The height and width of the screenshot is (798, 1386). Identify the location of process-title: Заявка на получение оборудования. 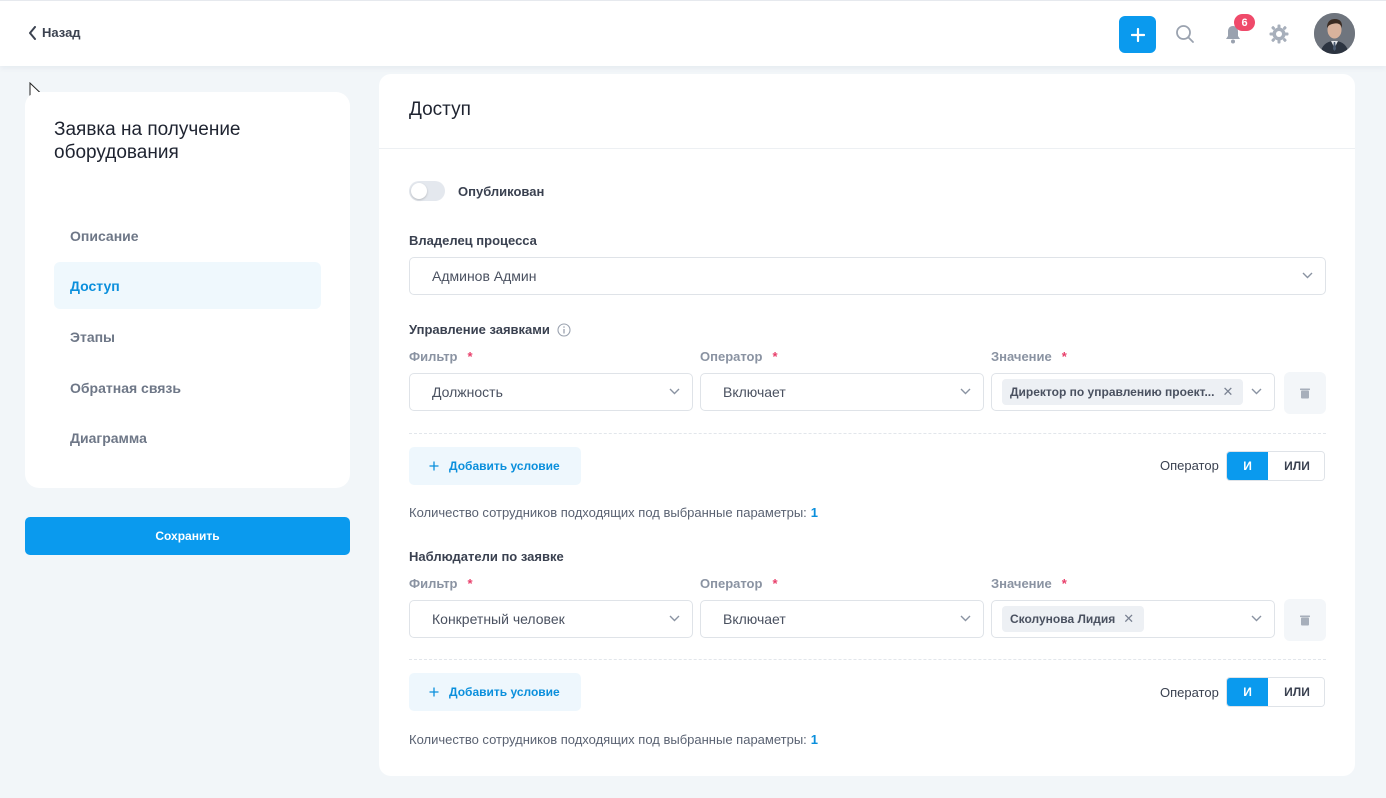
(147, 141).